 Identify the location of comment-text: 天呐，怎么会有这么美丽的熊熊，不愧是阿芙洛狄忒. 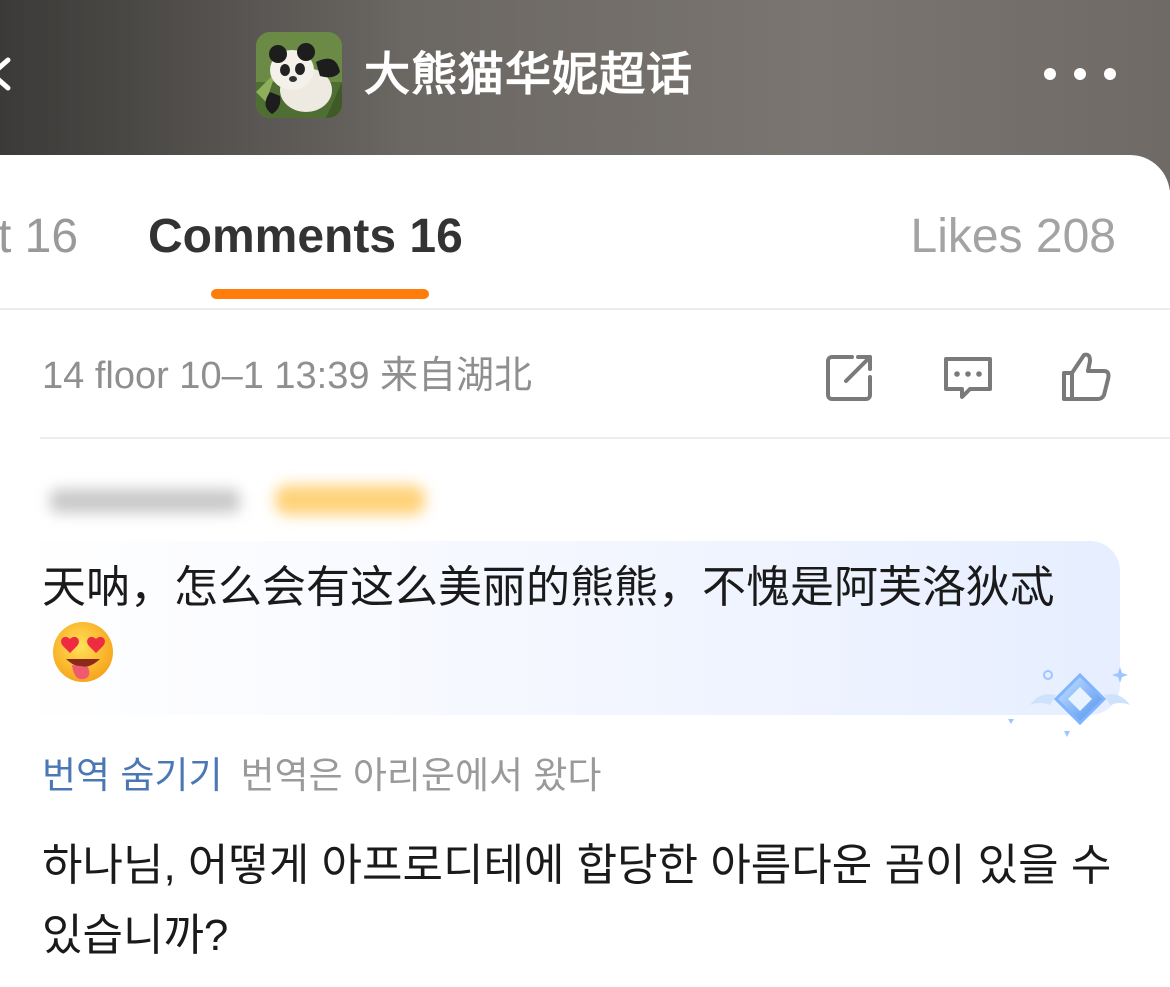
(548, 587).